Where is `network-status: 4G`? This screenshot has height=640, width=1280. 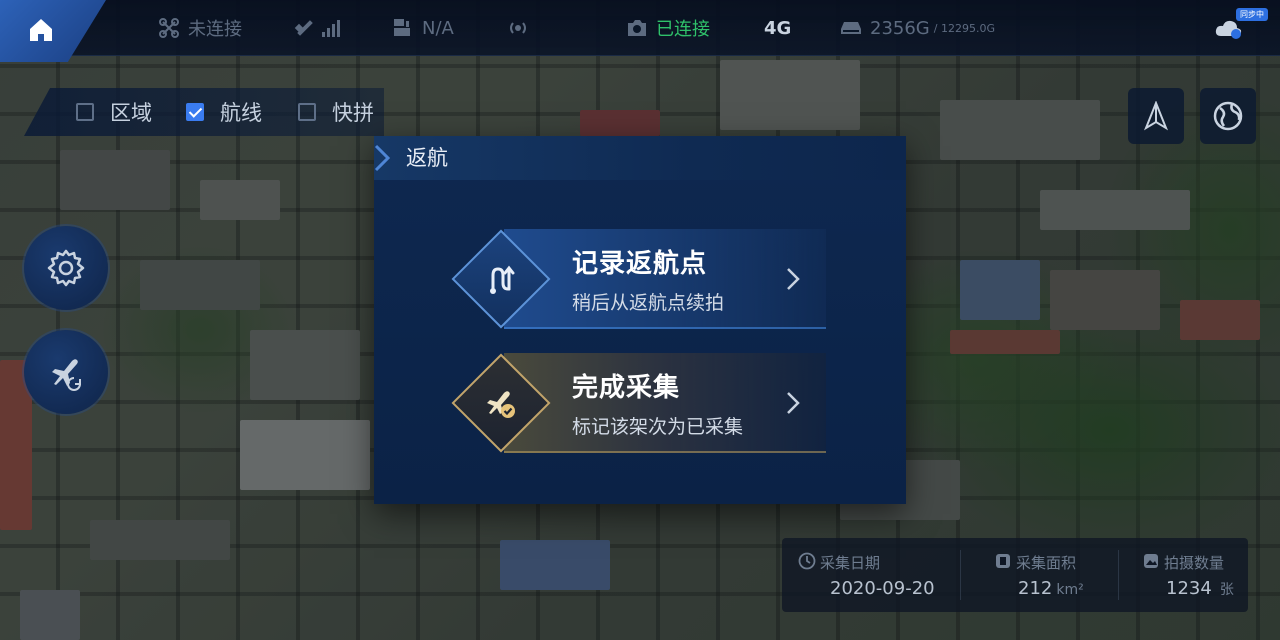 network-status: 4G is located at coordinates (777, 28).